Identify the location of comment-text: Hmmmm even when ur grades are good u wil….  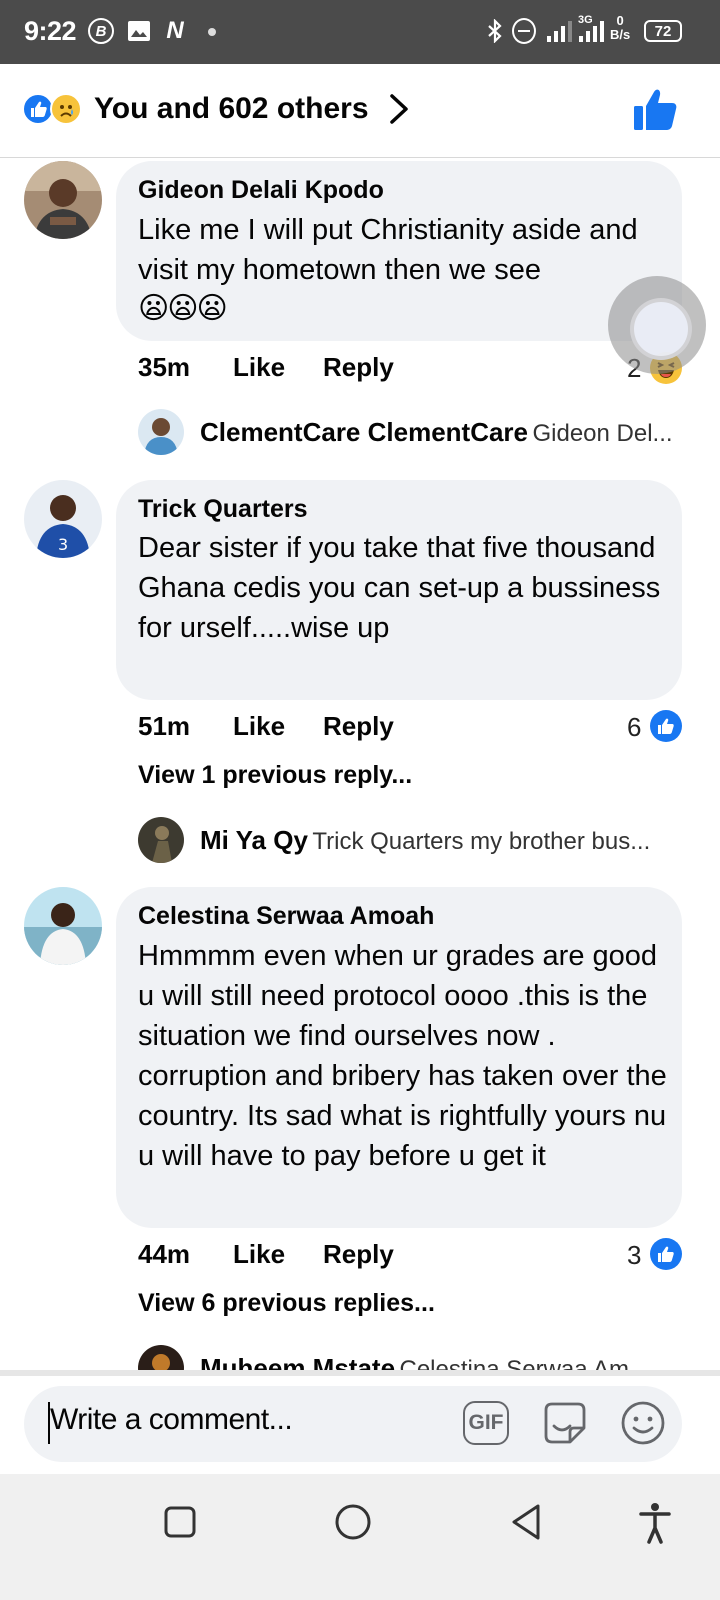
(402, 1056).